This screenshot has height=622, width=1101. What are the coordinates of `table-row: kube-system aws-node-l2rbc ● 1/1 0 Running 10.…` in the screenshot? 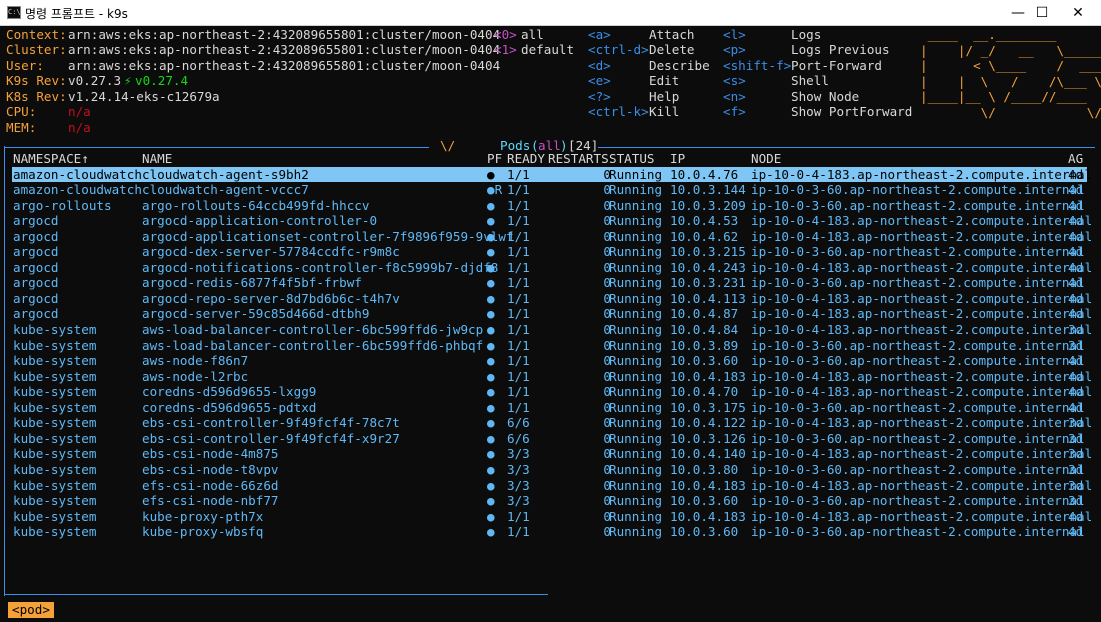 It's located at (552, 376).